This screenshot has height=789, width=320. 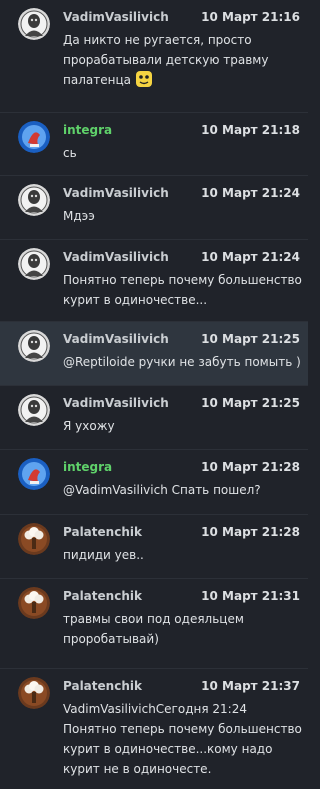 What do you see at coordinates (250, 596) in the screenshot?
I see `message-timestamp: 10 Март 21:31` at bounding box center [250, 596].